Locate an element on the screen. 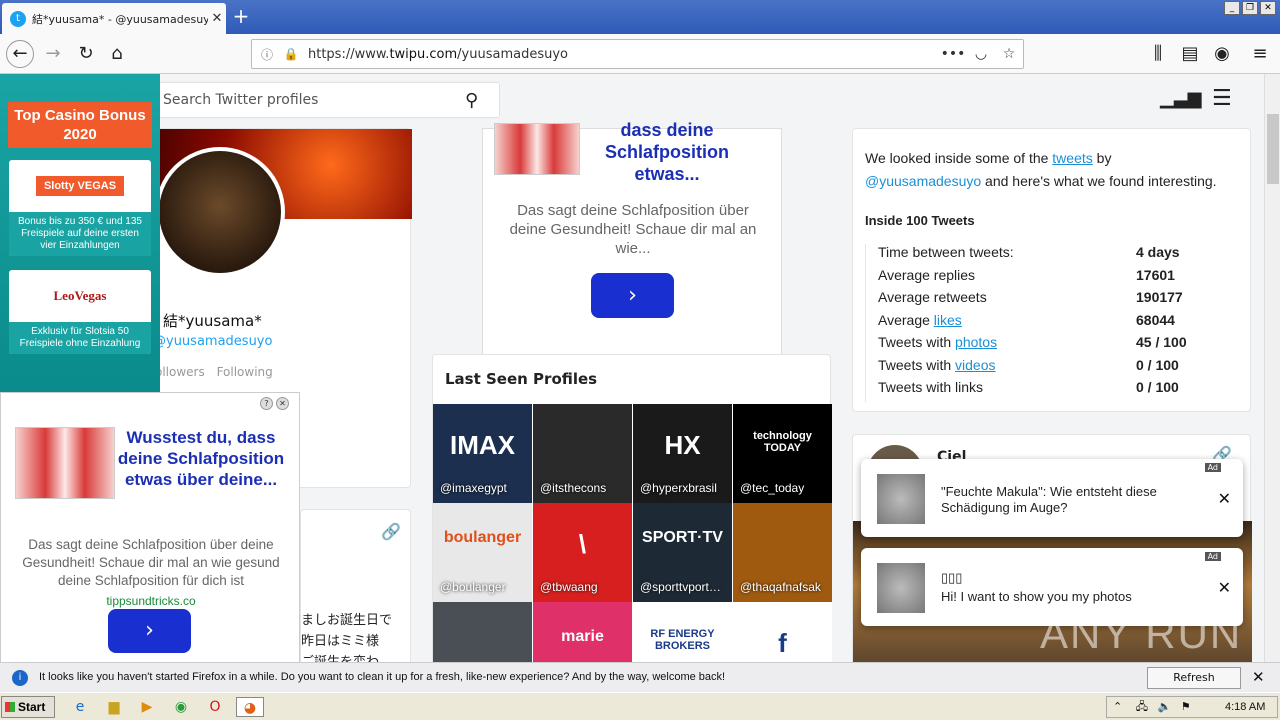  new-tab-button: + is located at coordinates (241, 17).